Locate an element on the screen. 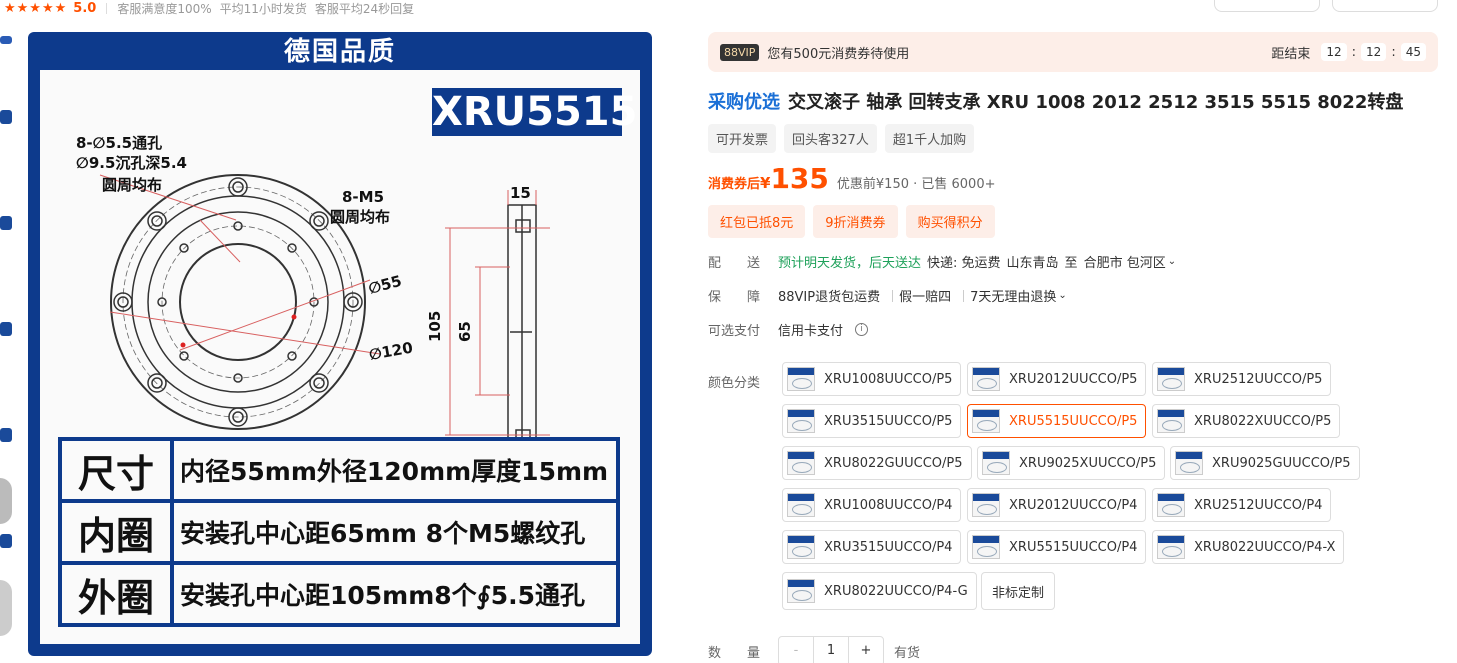 Image resolution: width=1457 pixels, height=663 pixels. thumbnail-strip is located at coordinates (7, 340).